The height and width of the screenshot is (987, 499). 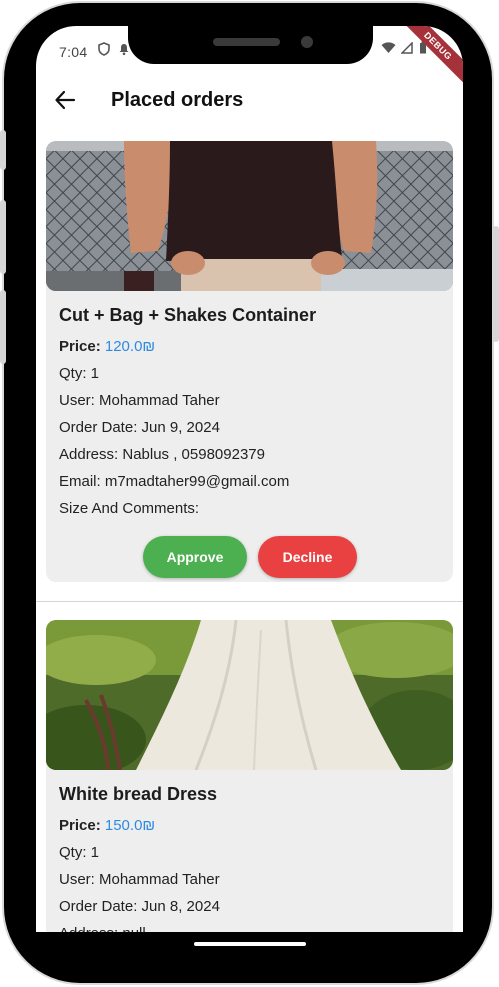 What do you see at coordinates (249, 557) in the screenshot?
I see `order-actions: Approve Decline` at bounding box center [249, 557].